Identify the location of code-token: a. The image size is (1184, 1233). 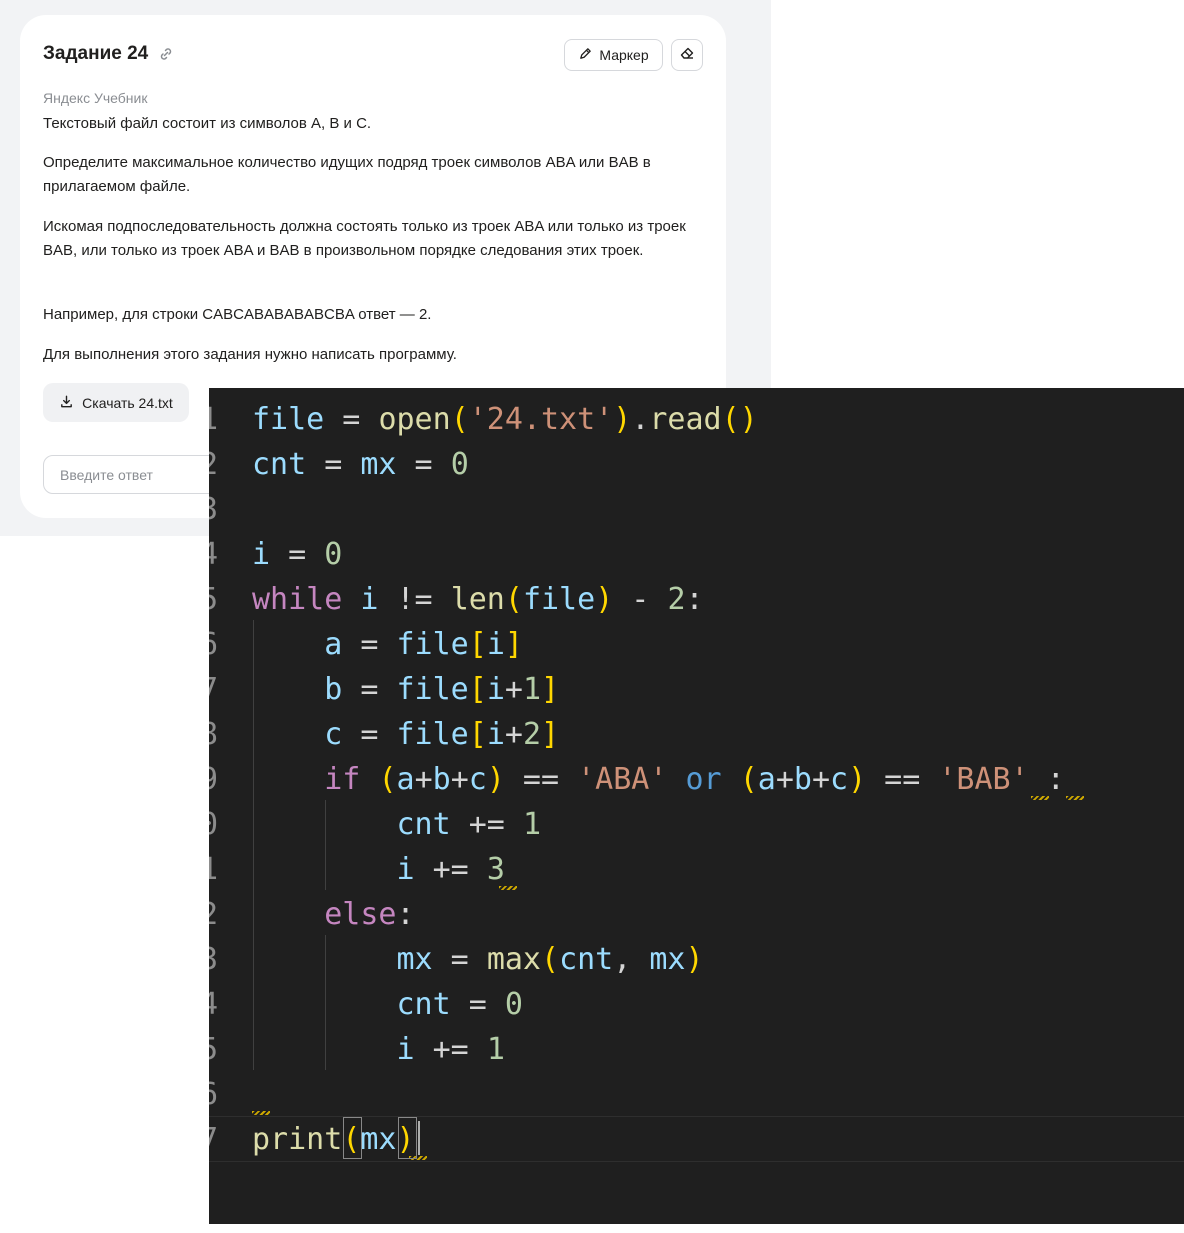
(333, 644).